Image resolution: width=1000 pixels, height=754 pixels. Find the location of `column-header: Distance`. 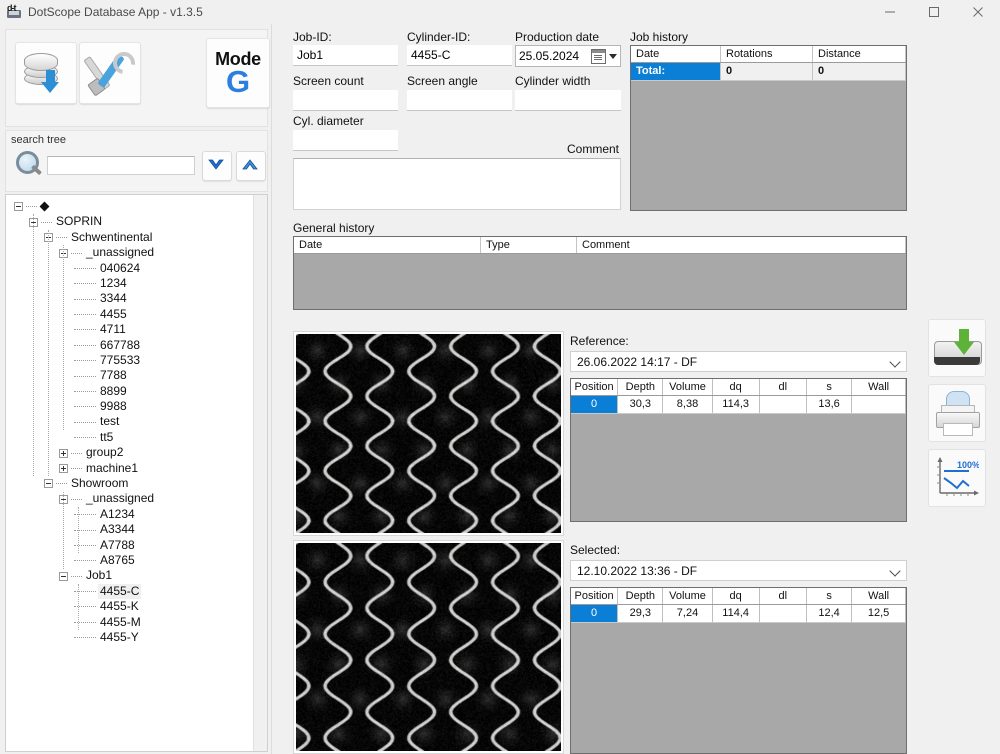

column-header: Distance is located at coordinates (859, 54).